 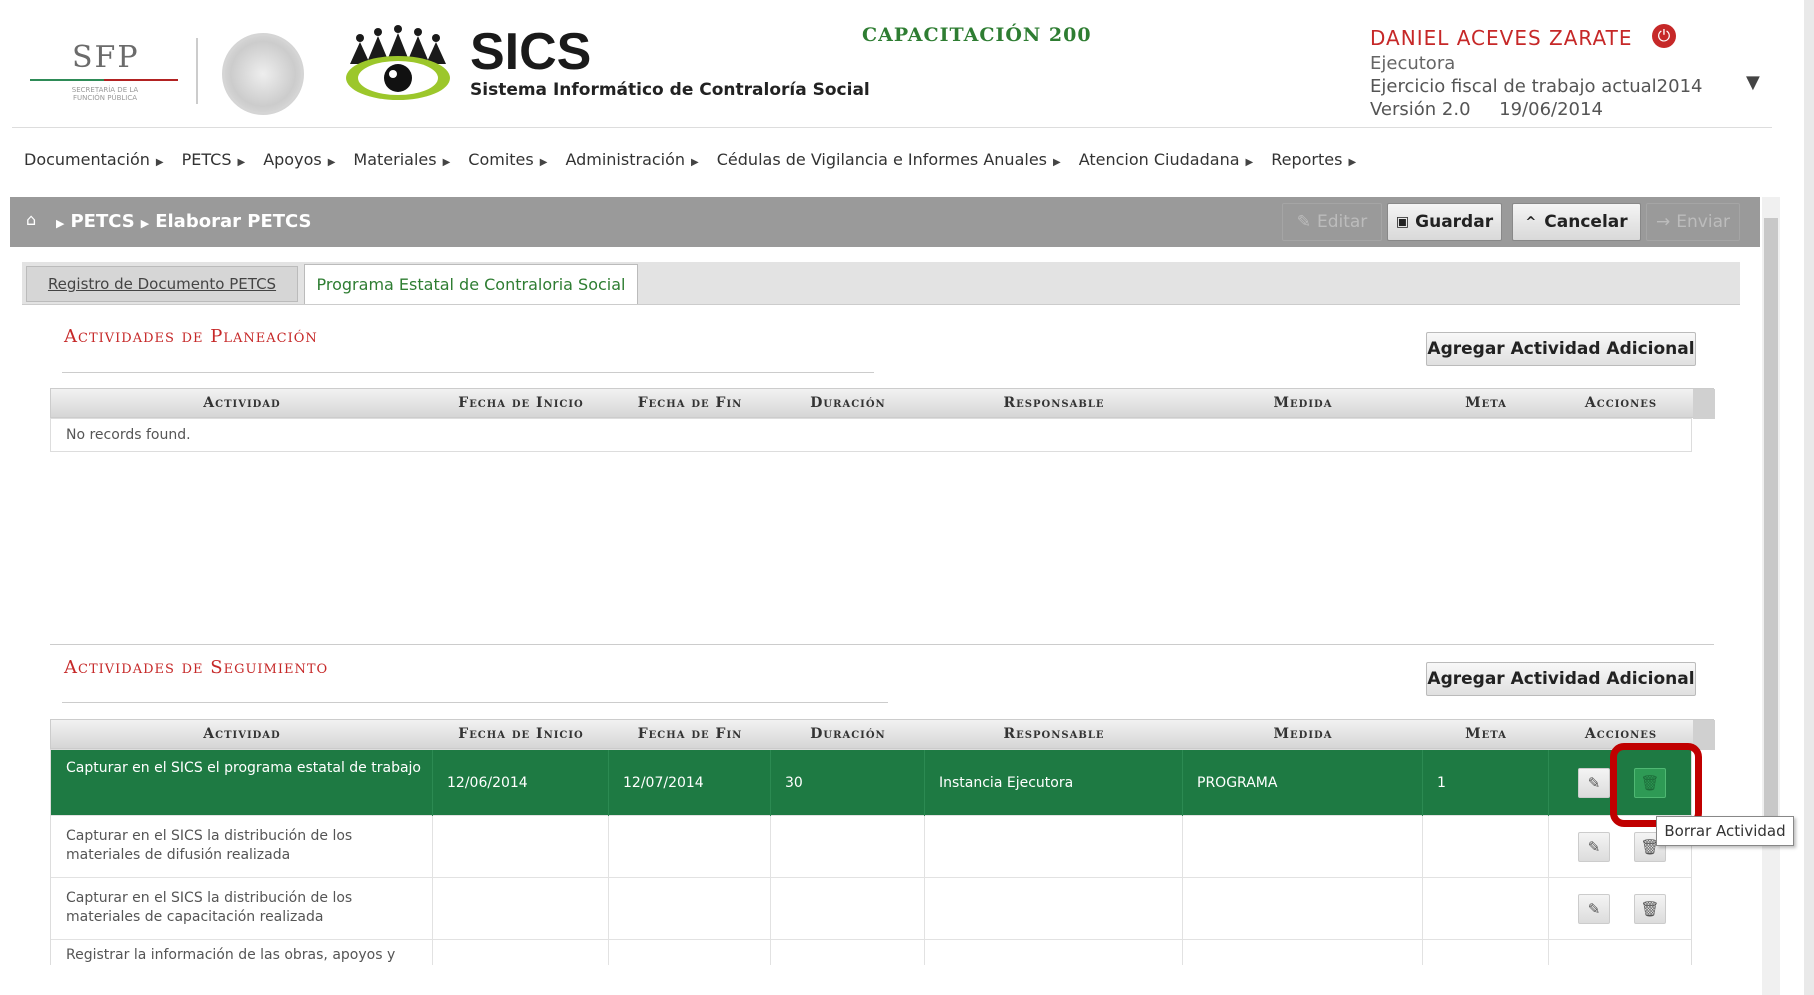 I want to click on delete-tooltip: Borrar Actividad, so click(x=1725, y=831).